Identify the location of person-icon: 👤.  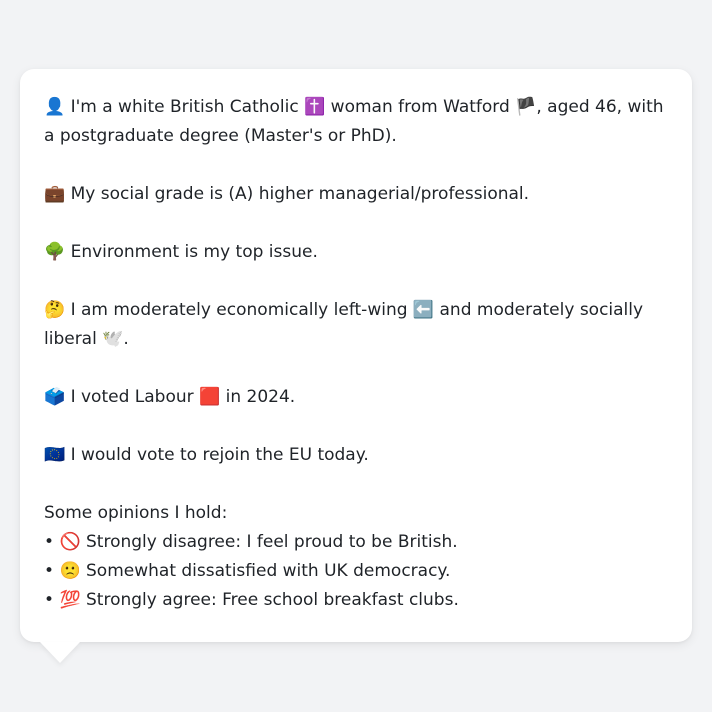
(55, 107).